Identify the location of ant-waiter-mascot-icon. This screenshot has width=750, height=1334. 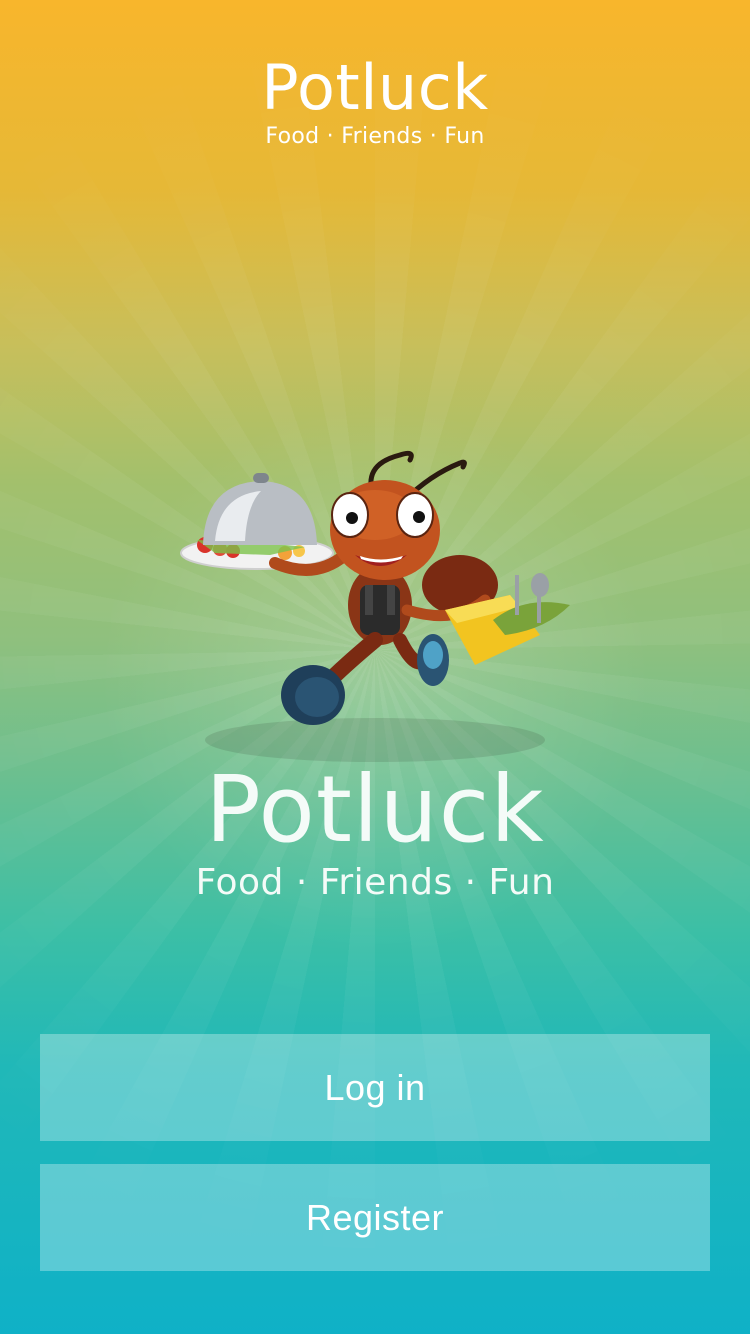
(375, 606).